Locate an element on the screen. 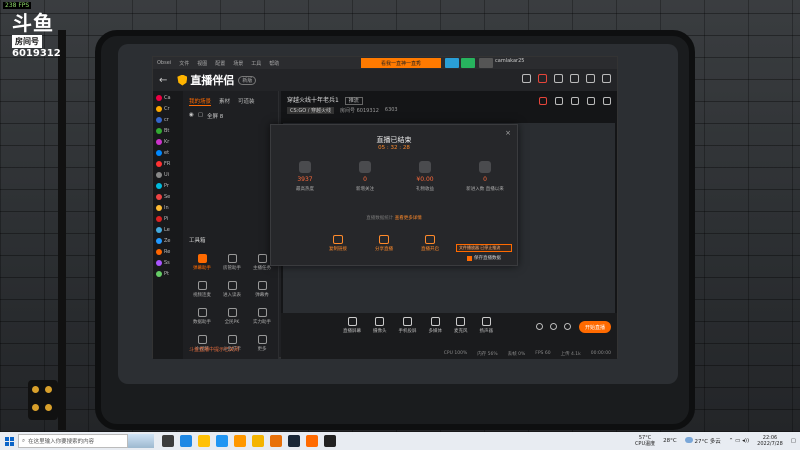 This screenshot has width=800, height=450. share-live-button: 分享直播 is located at coordinates (384, 243).